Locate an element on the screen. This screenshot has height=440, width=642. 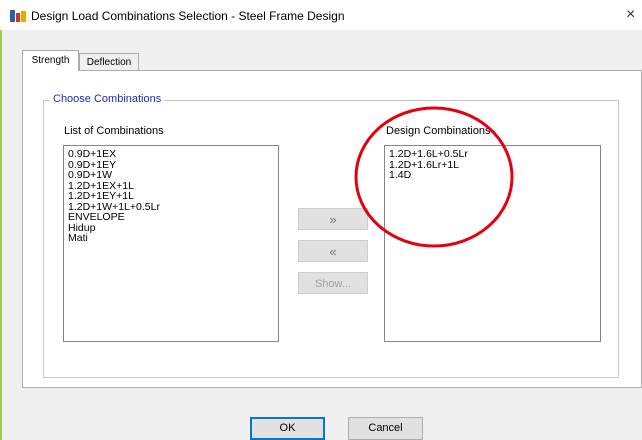
red-annotation-circle is located at coordinates (434, 177).